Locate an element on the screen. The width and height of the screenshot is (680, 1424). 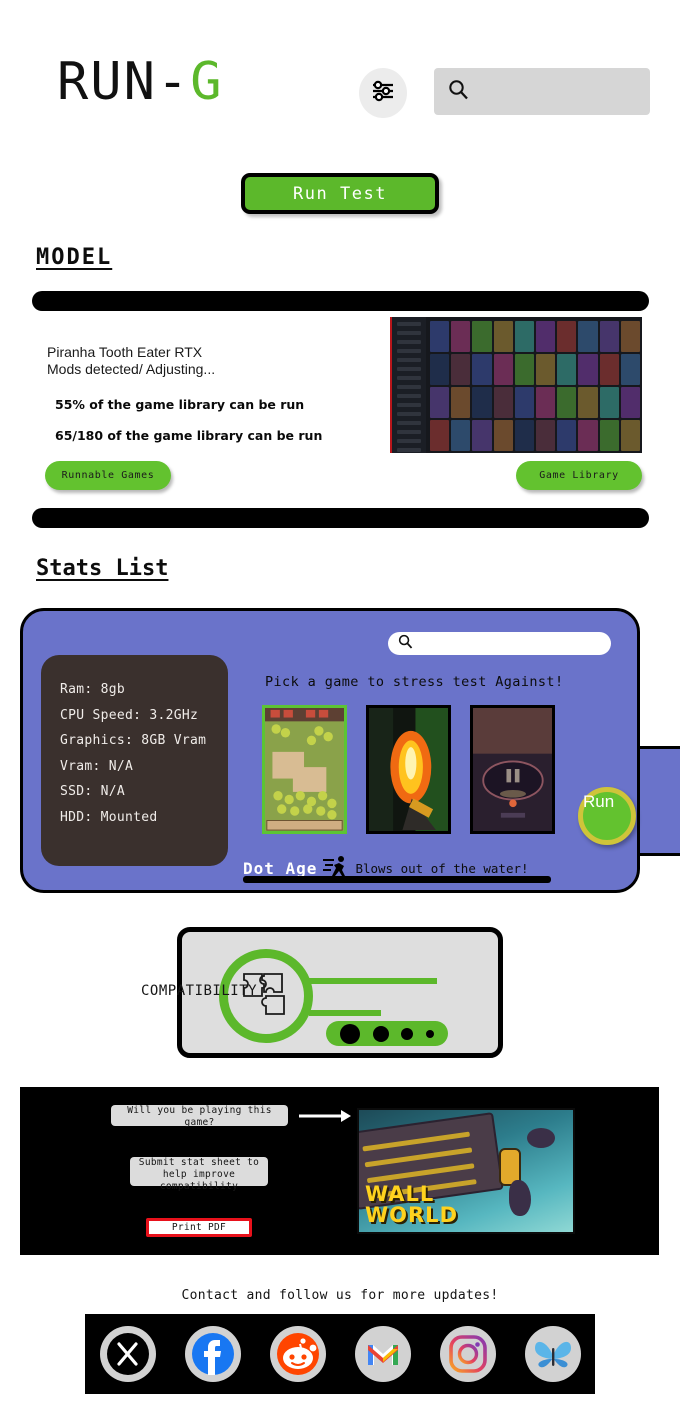
instagram-icon is located at coordinates (467, 1354).